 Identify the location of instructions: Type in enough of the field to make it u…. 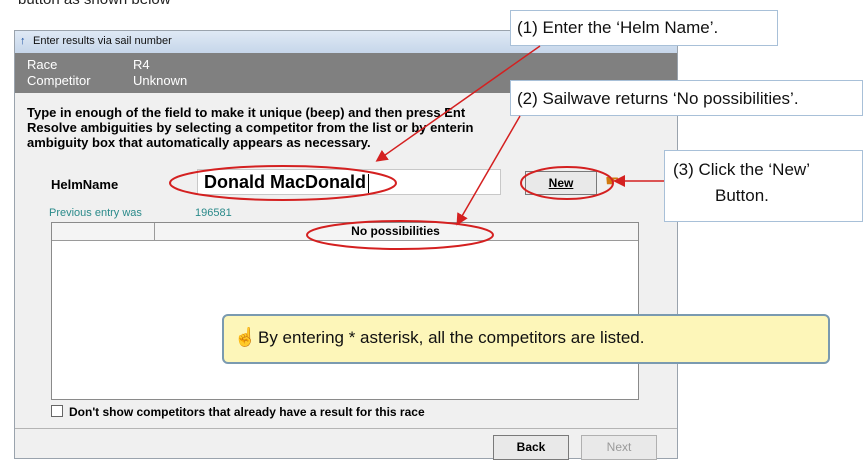
(282, 127).